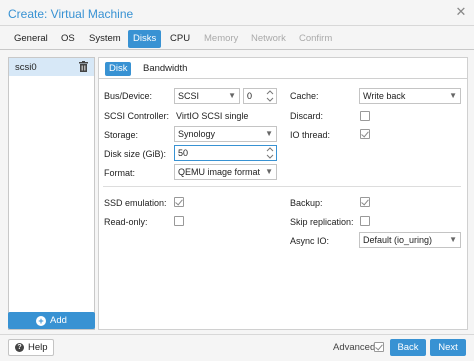 The height and width of the screenshot is (361, 474). What do you see at coordinates (83, 66) in the screenshot?
I see `trash-icon` at bounding box center [83, 66].